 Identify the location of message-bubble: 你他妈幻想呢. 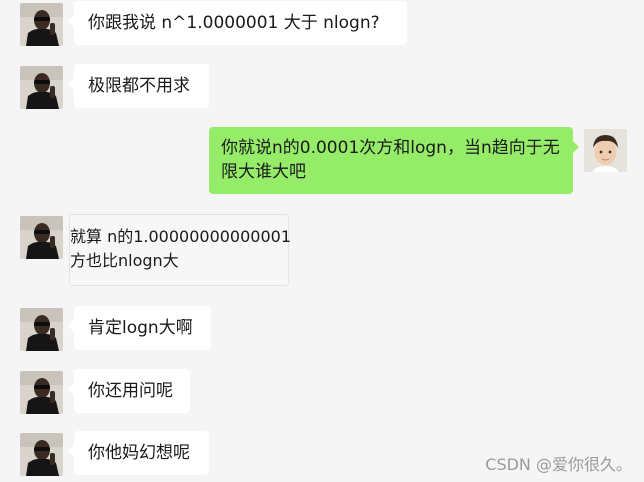
(138, 453).